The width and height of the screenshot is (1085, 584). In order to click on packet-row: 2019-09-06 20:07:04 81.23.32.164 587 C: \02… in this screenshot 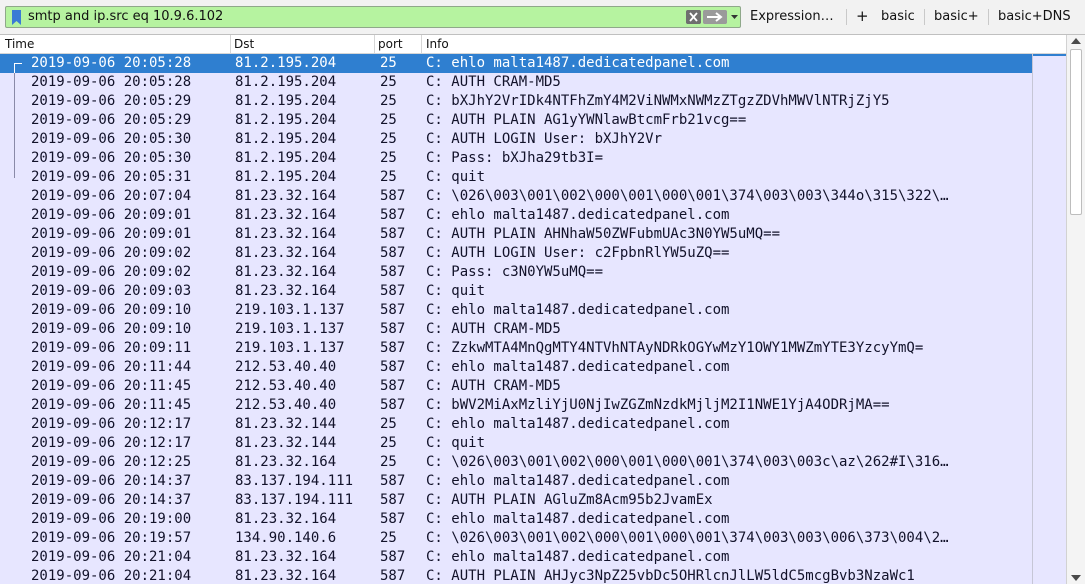, I will do `click(516, 196)`.